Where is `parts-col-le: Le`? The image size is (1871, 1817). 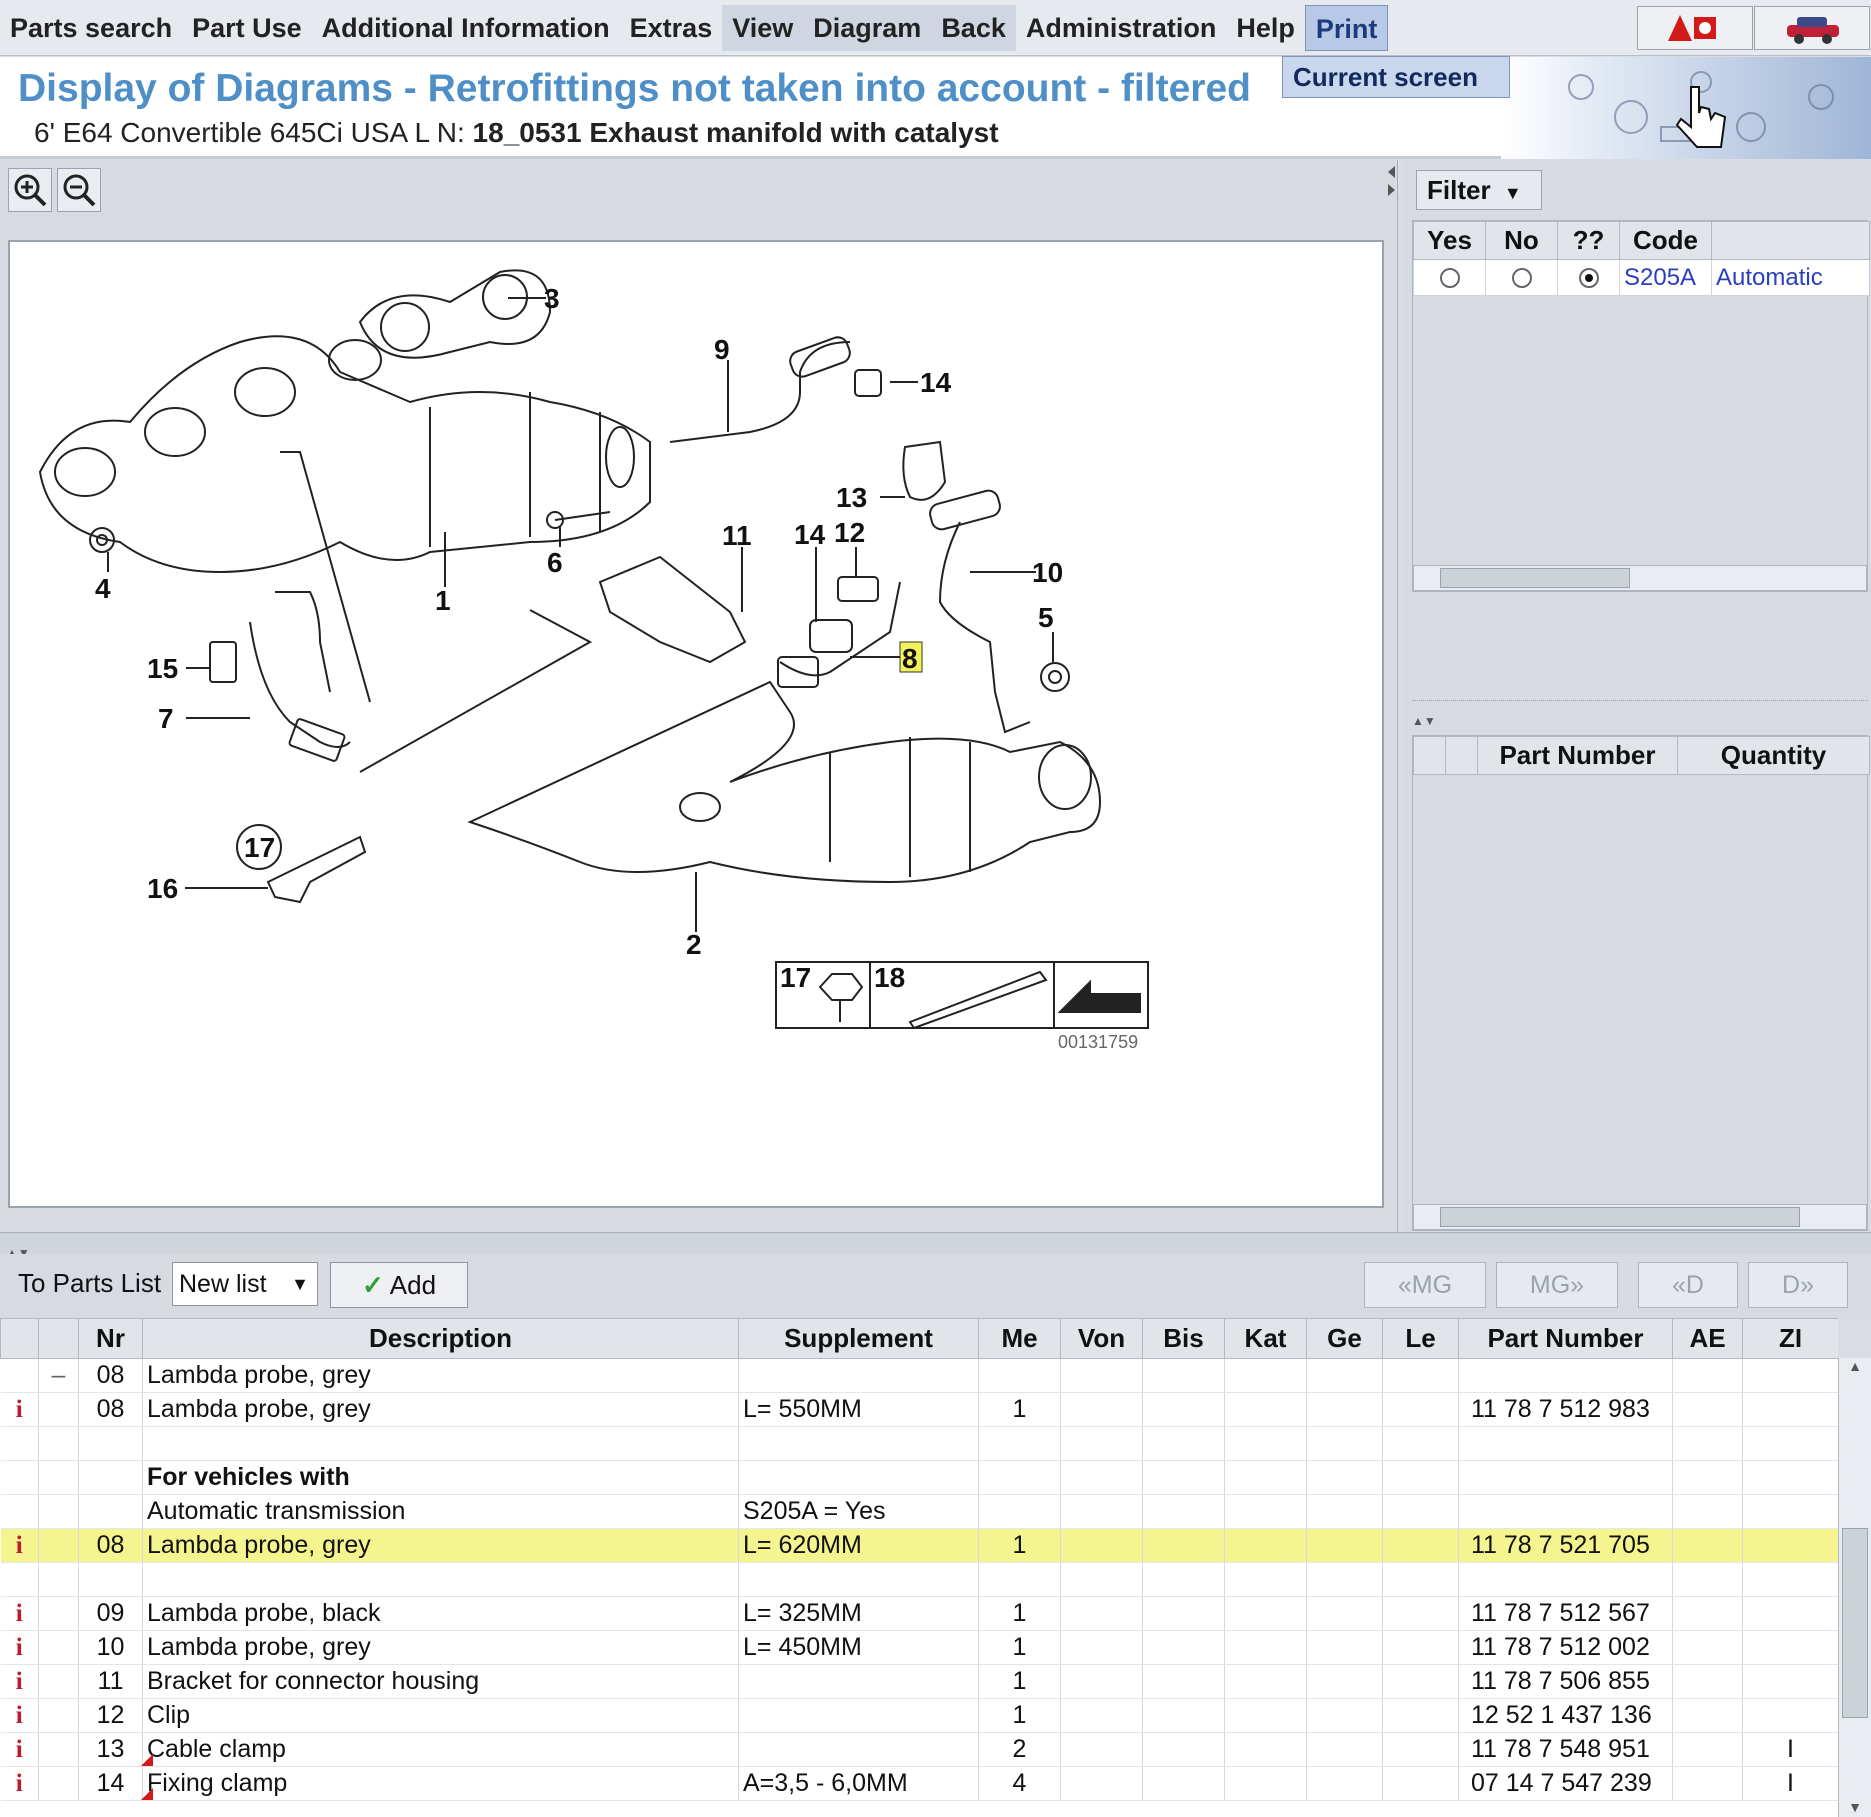 parts-col-le: Le is located at coordinates (1420, 1338).